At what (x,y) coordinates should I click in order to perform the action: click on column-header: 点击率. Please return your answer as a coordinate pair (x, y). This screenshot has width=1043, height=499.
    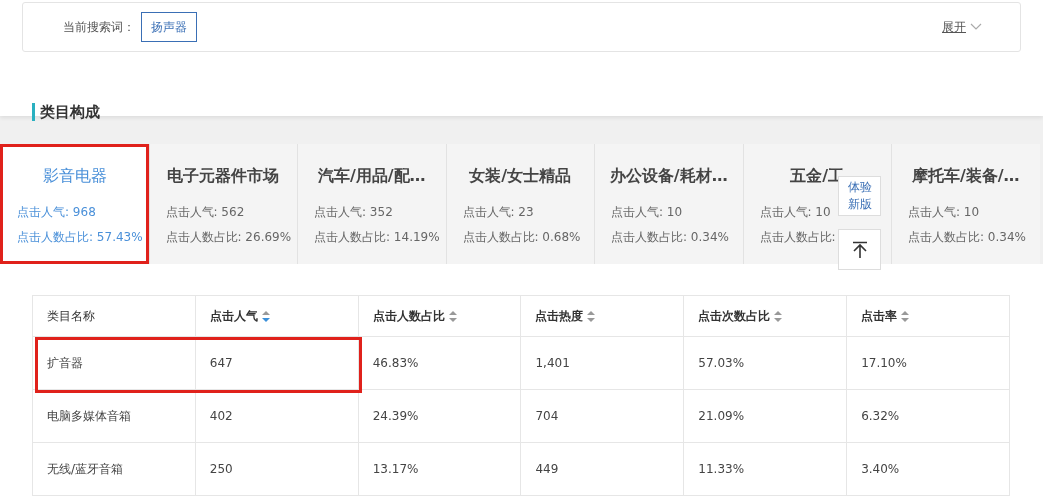
    Looking at the image, I should click on (879, 316).